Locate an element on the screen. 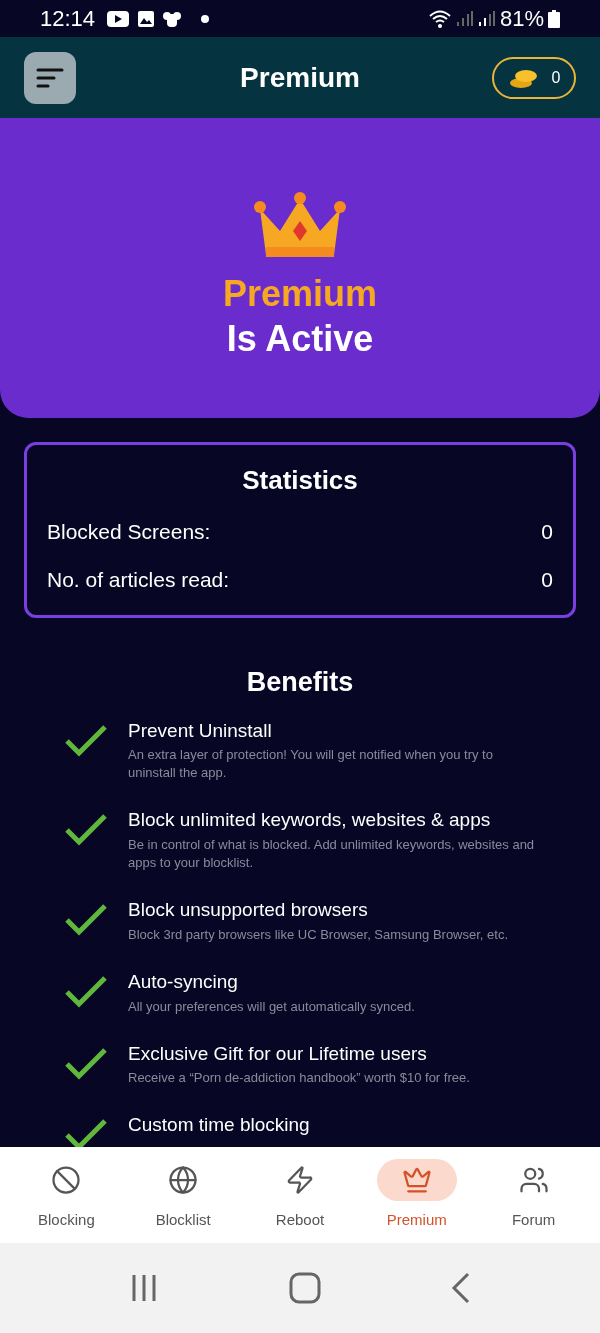 The image size is (600, 1333). battery-percent: 81% is located at coordinates (521, 19).